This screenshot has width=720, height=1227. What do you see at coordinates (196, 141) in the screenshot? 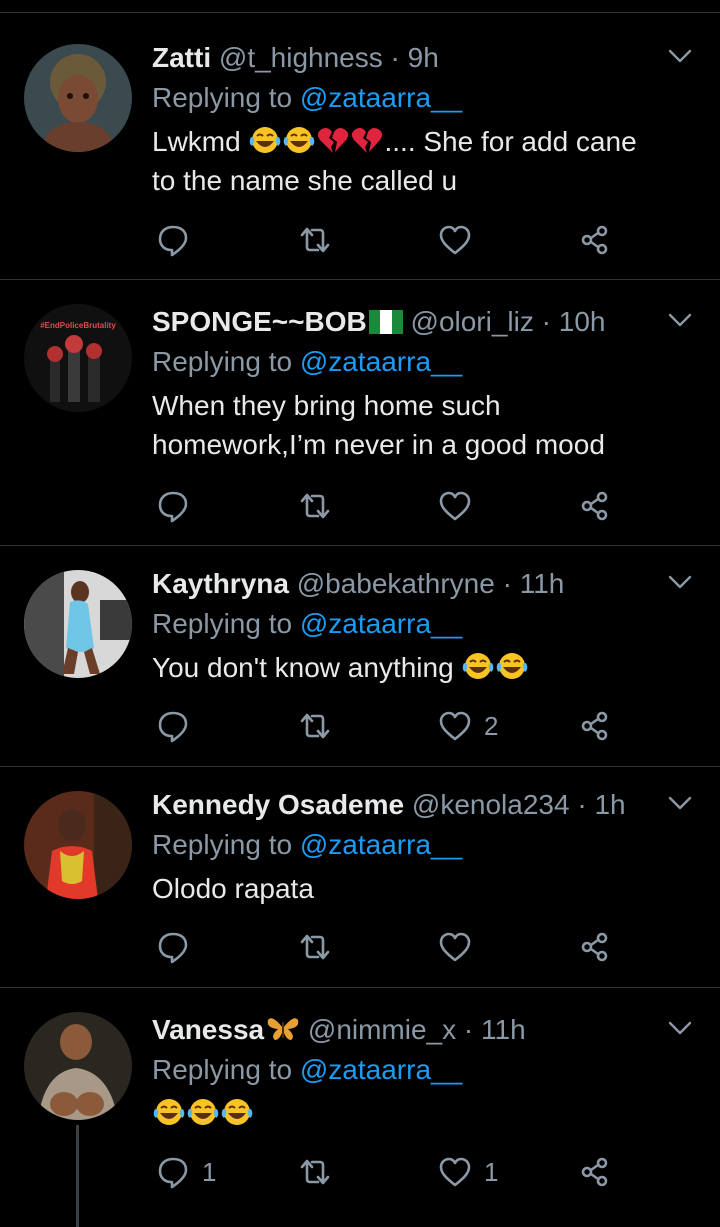
I see `tweet-text-start: Lwkmd` at bounding box center [196, 141].